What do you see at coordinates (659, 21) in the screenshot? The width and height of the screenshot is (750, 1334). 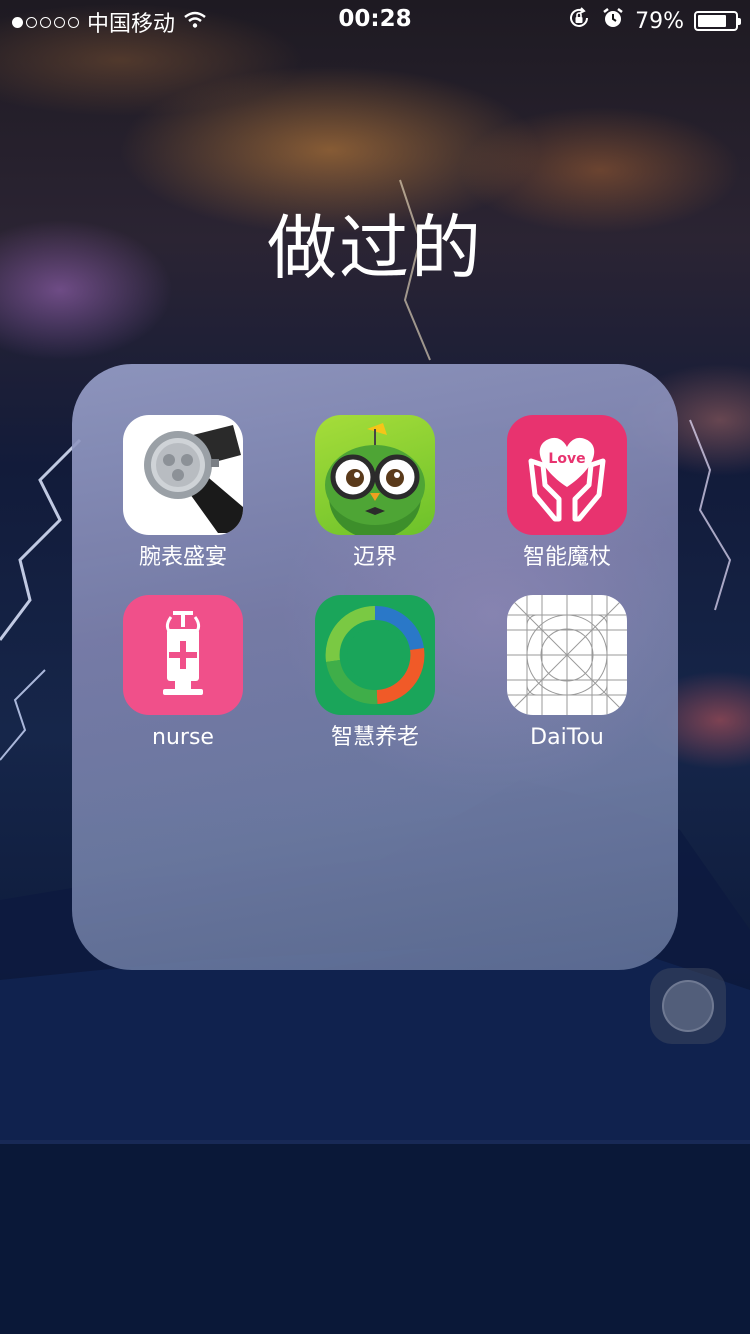 I see `battery-percent: 79%` at bounding box center [659, 21].